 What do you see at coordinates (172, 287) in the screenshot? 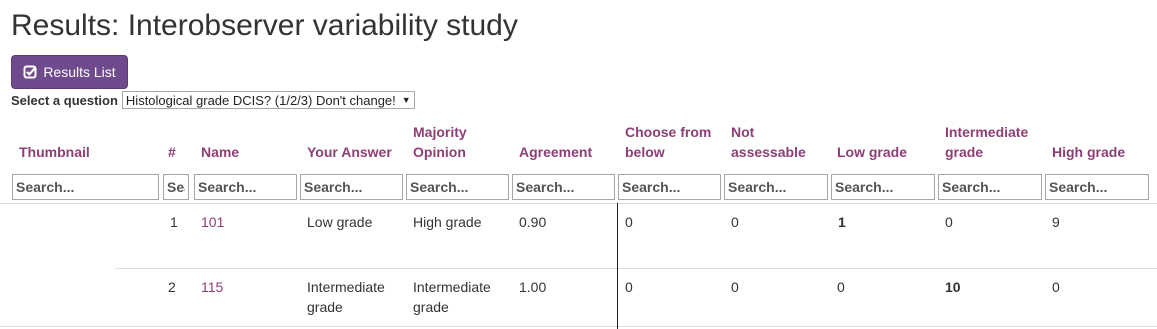
I see `cell-number: 2` at bounding box center [172, 287].